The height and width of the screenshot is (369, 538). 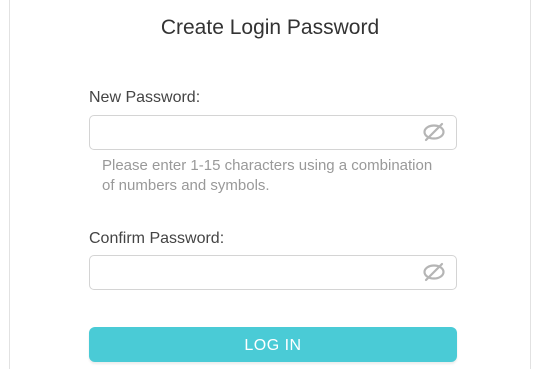 I want to click on confirm-password-label: Confirm Password:, so click(x=157, y=238).